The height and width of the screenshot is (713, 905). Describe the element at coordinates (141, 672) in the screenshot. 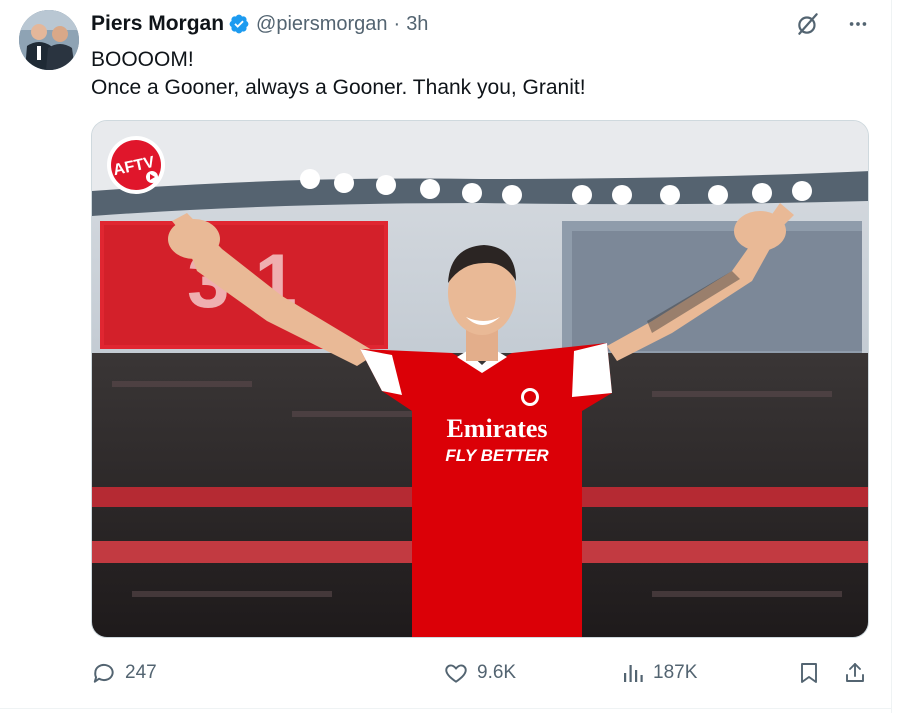

I see `reply-count: 247` at that location.